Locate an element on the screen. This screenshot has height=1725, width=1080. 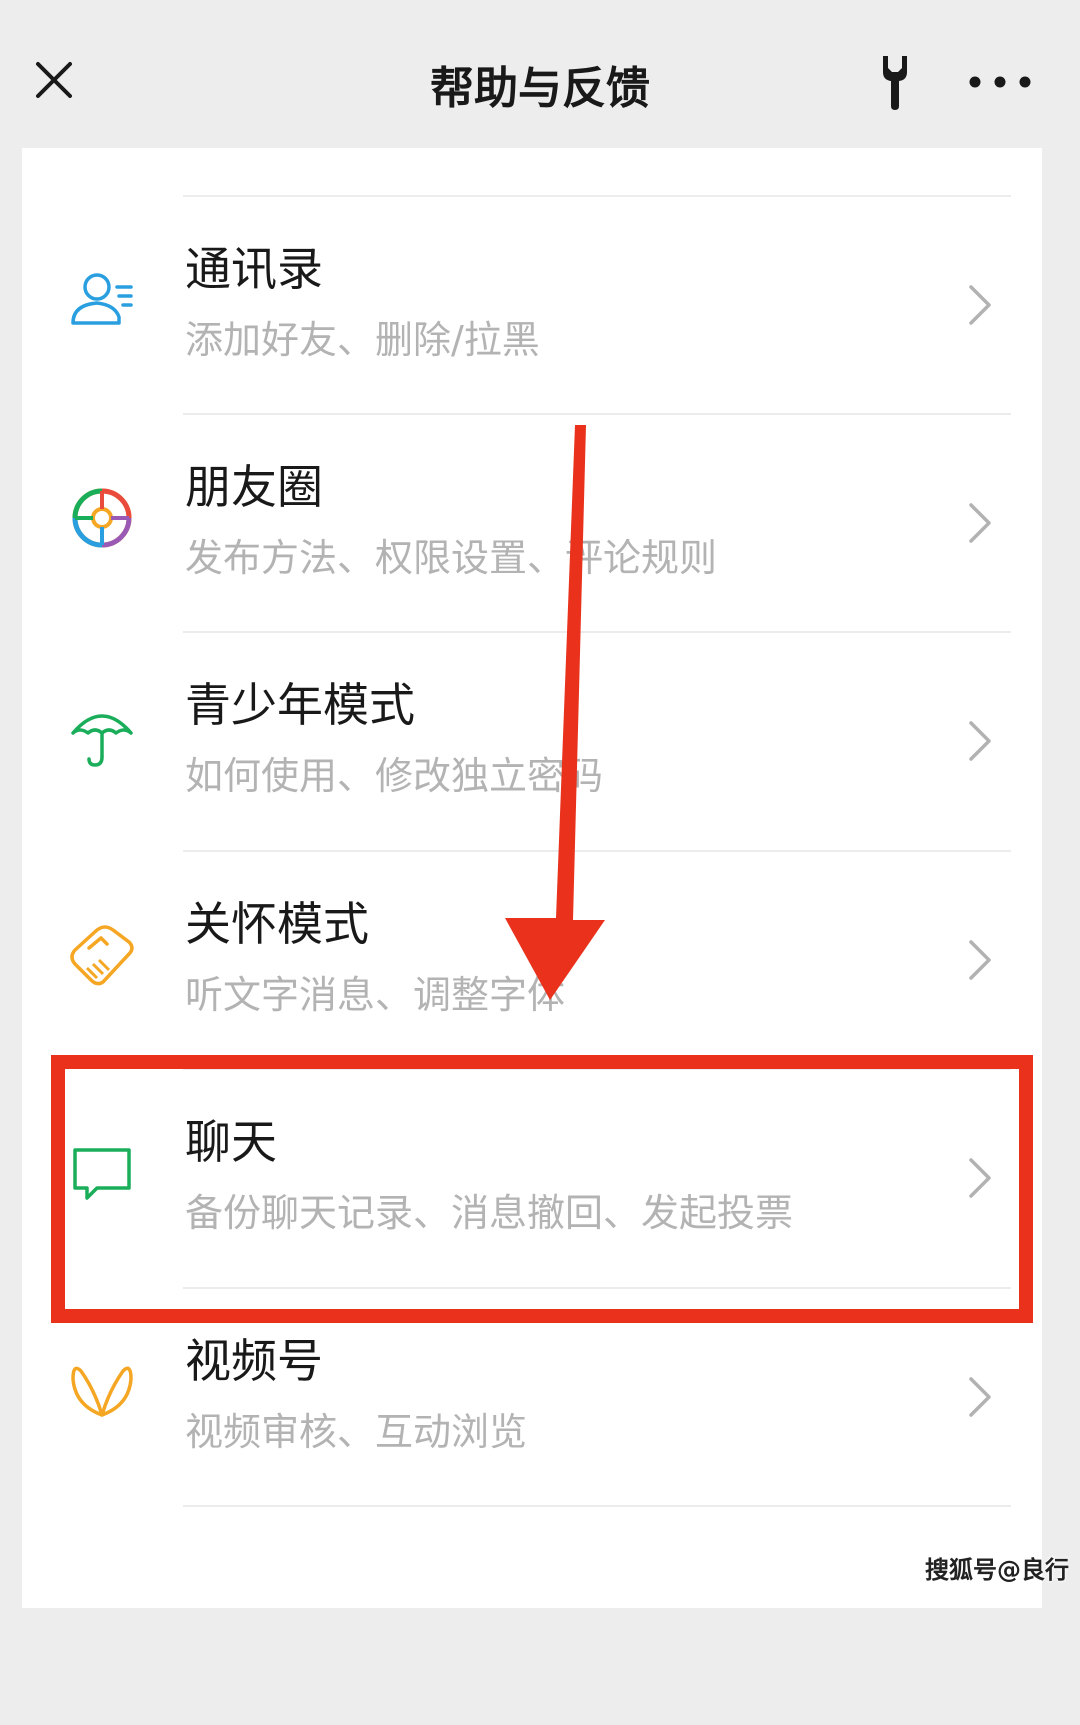
topic-subtitle: 备份聊天记录、消息撤回、发起投票 is located at coordinates (489, 1213).